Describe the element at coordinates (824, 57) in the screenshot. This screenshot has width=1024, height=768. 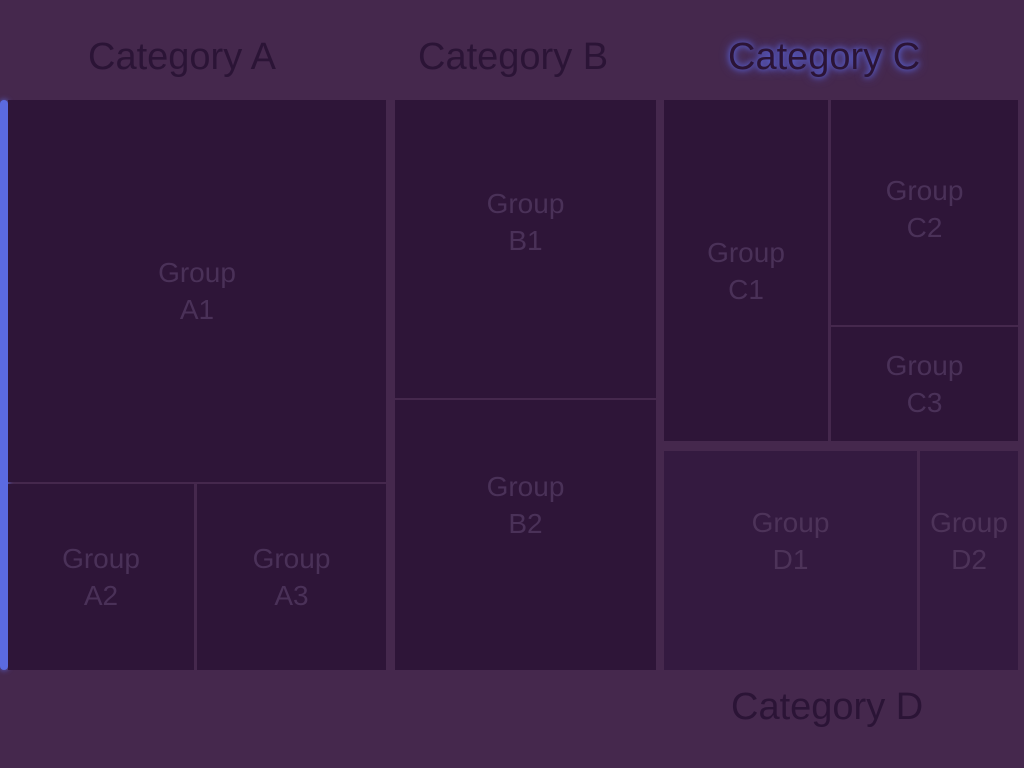
I see `category-label-c: Category C` at that location.